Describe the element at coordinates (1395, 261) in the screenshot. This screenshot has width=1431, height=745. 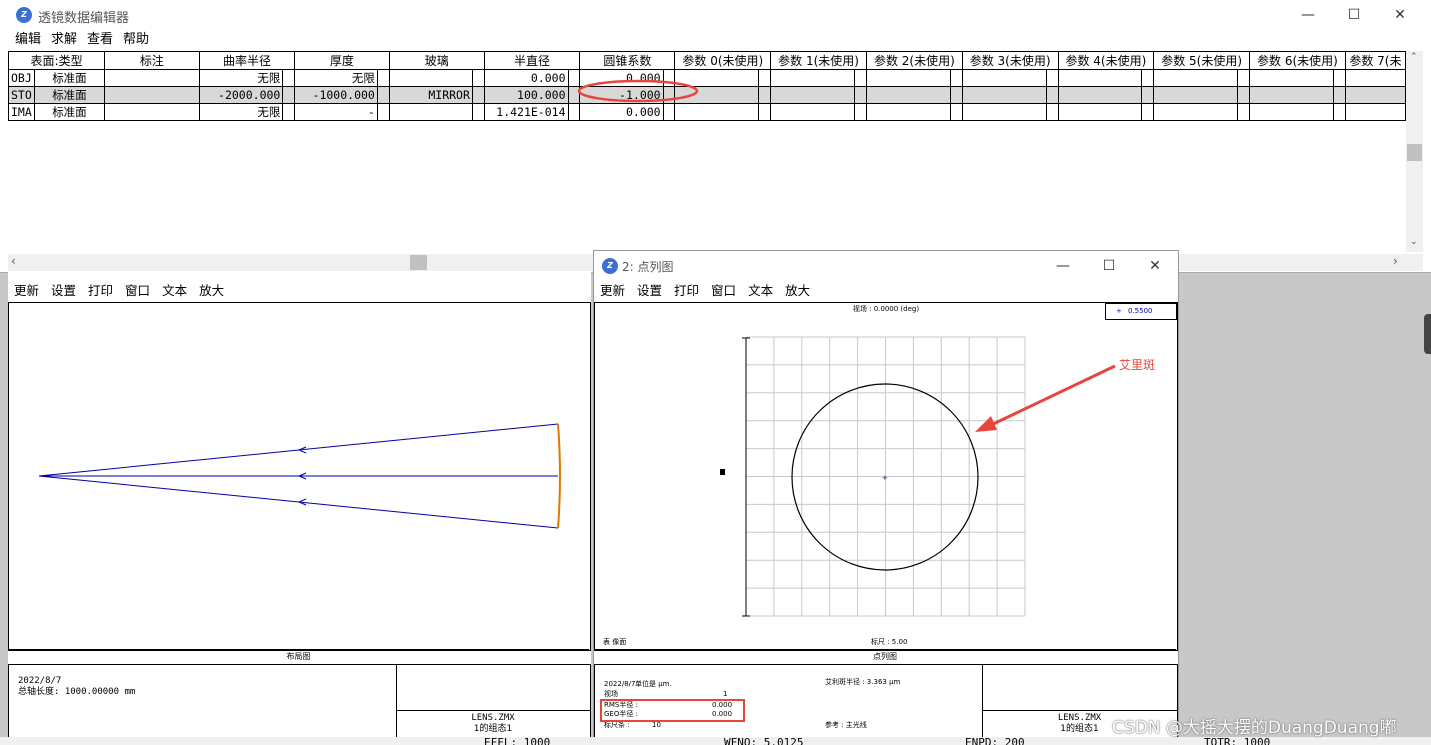
I see `scroll-right-arrow-icon: ›` at that location.